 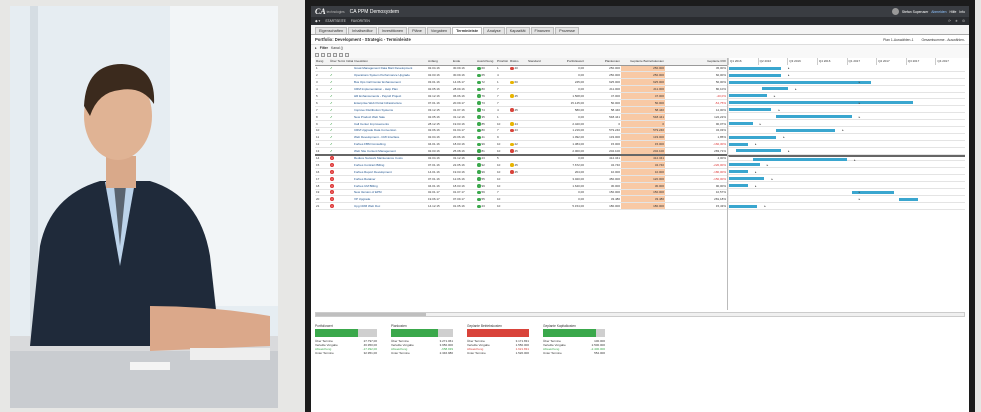 I want to click on investment-link: VP Upgrade, so click(x=390, y=199).